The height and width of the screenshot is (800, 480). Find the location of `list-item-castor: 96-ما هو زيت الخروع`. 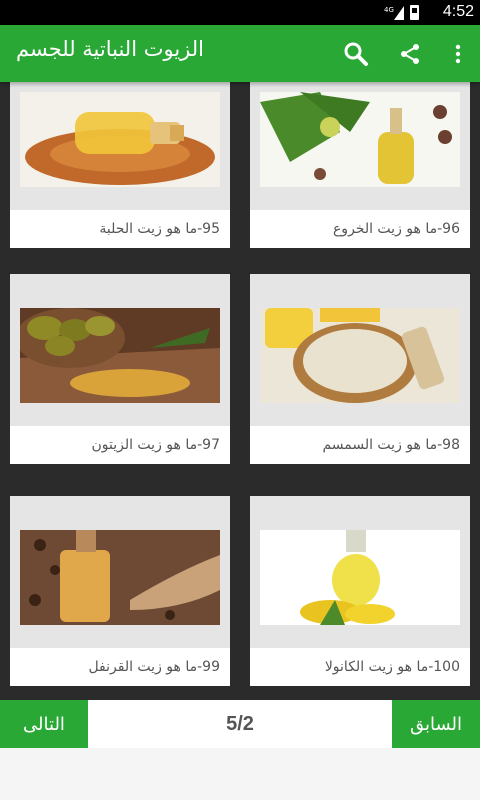

list-item-castor: 96-ما هو زيت الخروع is located at coordinates (360, 165).